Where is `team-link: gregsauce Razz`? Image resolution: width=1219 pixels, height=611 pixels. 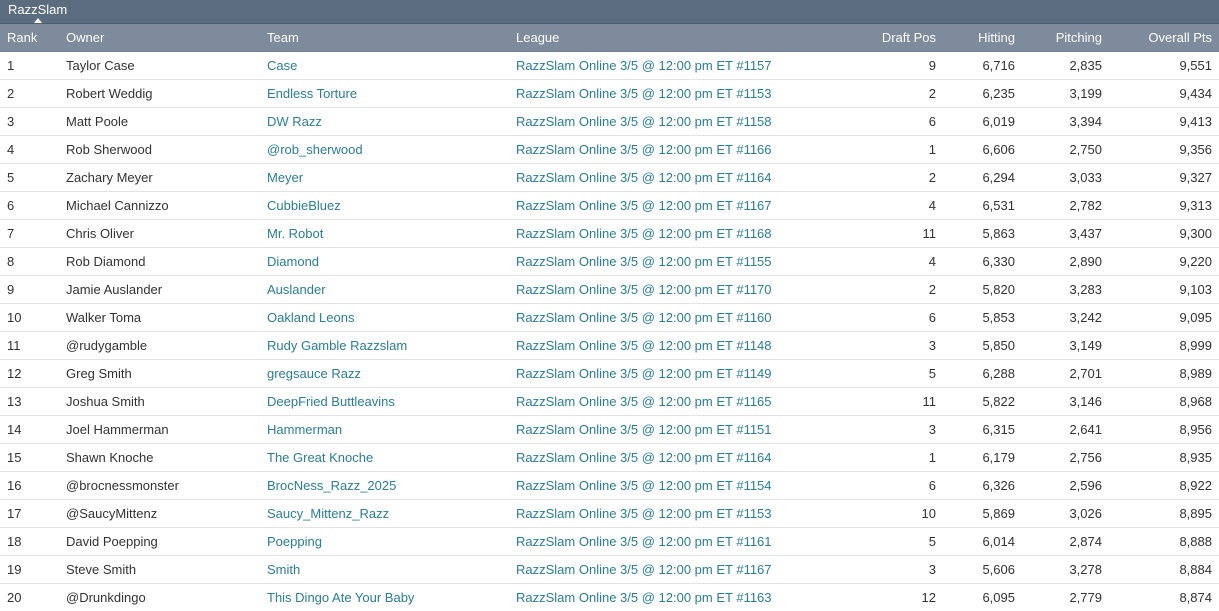 team-link: gregsauce Razz is located at coordinates (314, 373).